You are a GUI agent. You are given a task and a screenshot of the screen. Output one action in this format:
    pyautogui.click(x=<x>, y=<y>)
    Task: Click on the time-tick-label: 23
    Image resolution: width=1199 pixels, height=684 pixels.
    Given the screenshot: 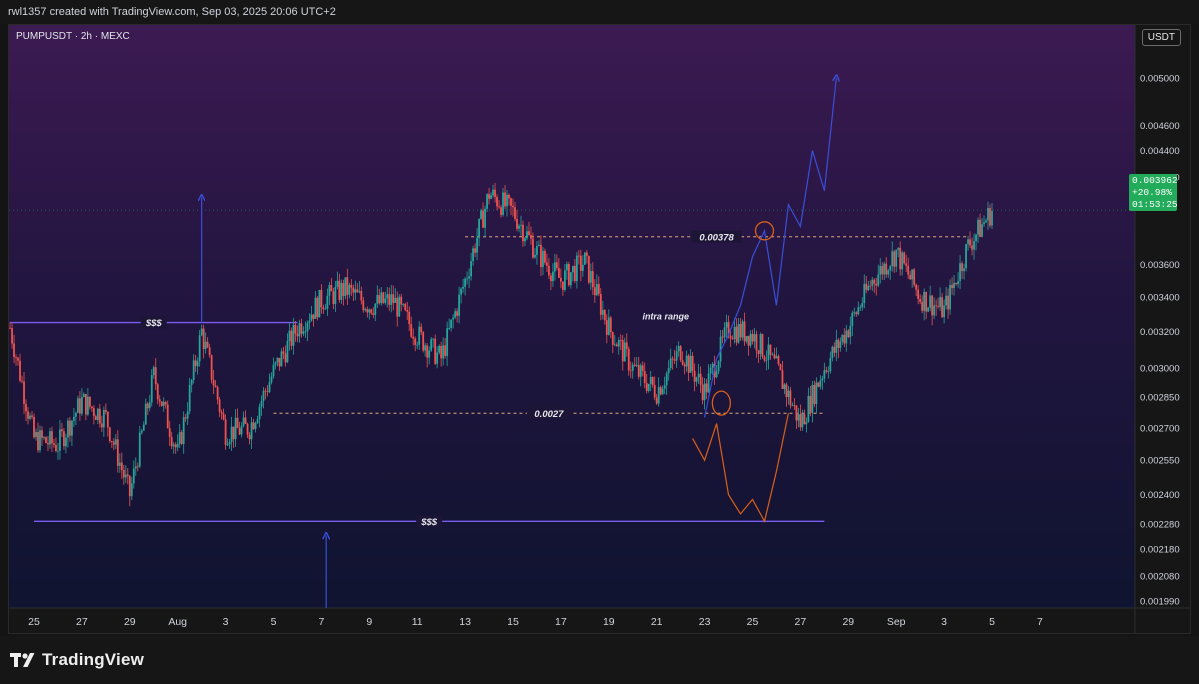 What is the action you would take?
    pyautogui.click(x=705, y=622)
    